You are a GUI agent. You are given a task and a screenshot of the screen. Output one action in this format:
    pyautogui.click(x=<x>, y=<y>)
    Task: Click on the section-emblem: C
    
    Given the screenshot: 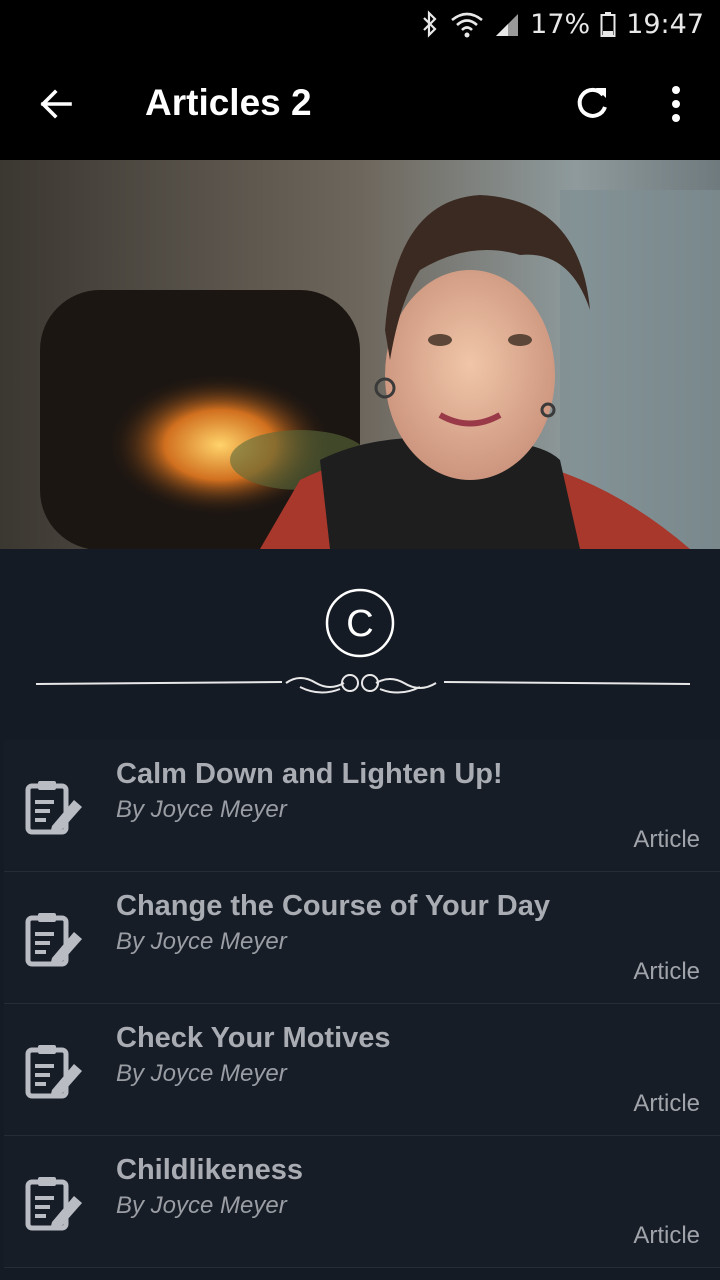 What is the action you would take?
    pyautogui.click(x=360, y=644)
    